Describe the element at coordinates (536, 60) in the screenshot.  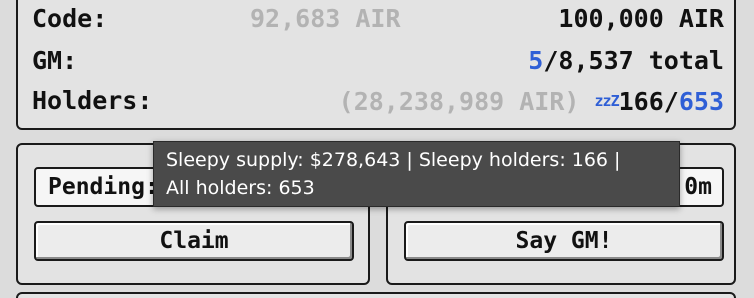
I see `gm-count: 5` at that location.